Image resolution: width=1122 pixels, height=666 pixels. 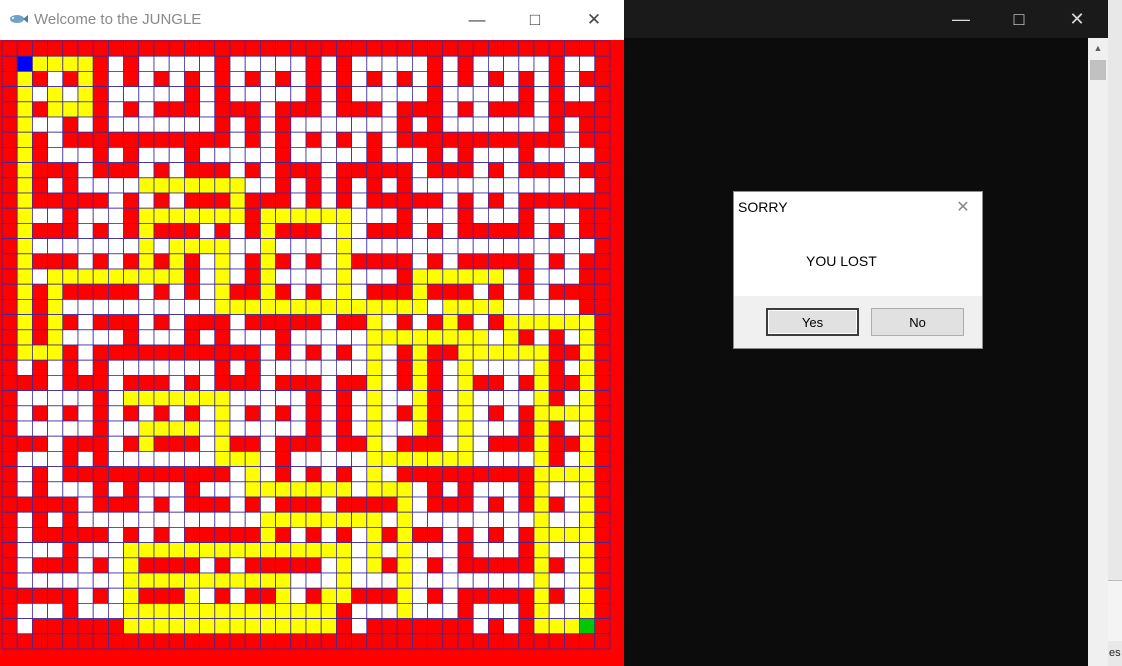 I want to click on maze-title-bar: Welcome to the JUNGLE — □ ✕, so click(x=312, y=20).